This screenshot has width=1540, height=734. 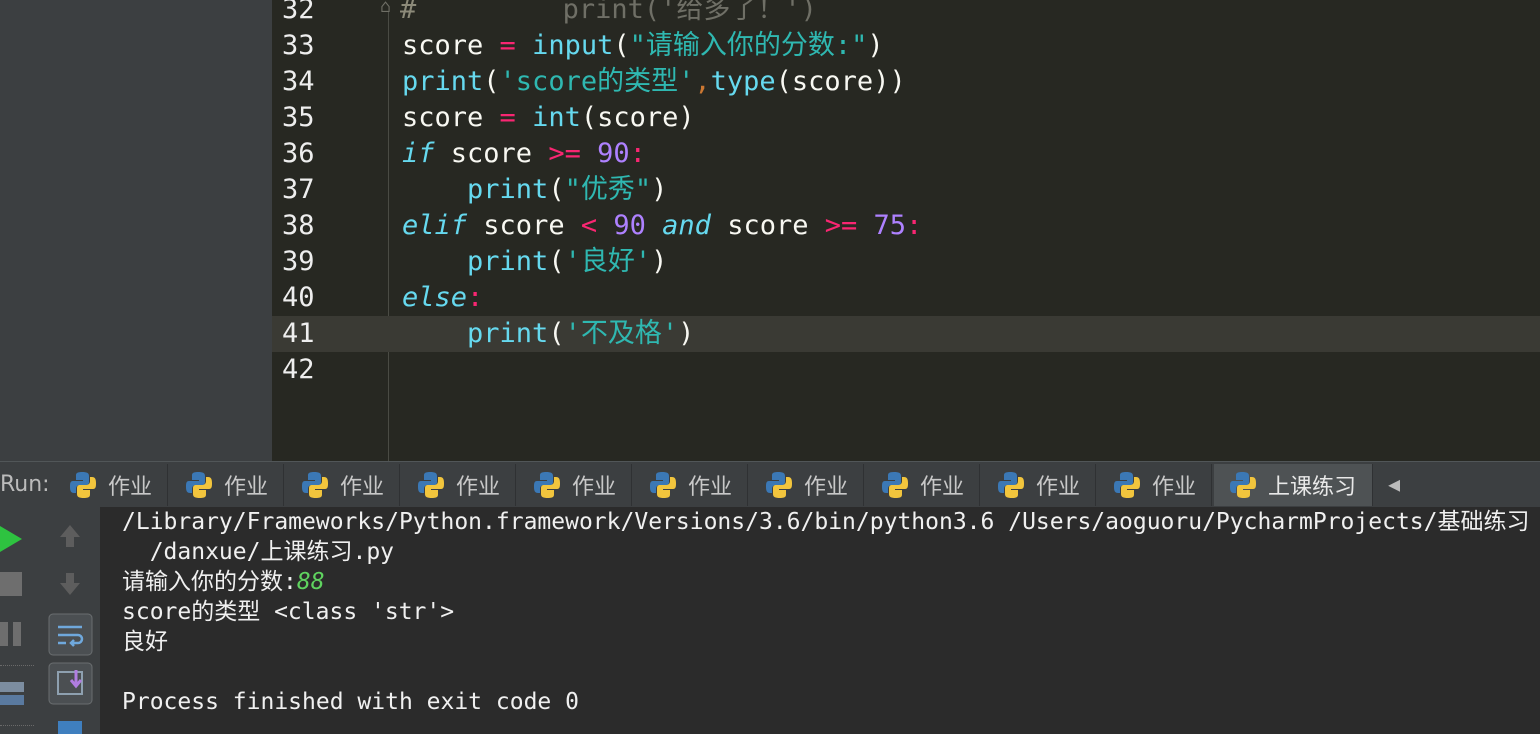 I want to click on run-toolbar, so click(x=50, y=620).